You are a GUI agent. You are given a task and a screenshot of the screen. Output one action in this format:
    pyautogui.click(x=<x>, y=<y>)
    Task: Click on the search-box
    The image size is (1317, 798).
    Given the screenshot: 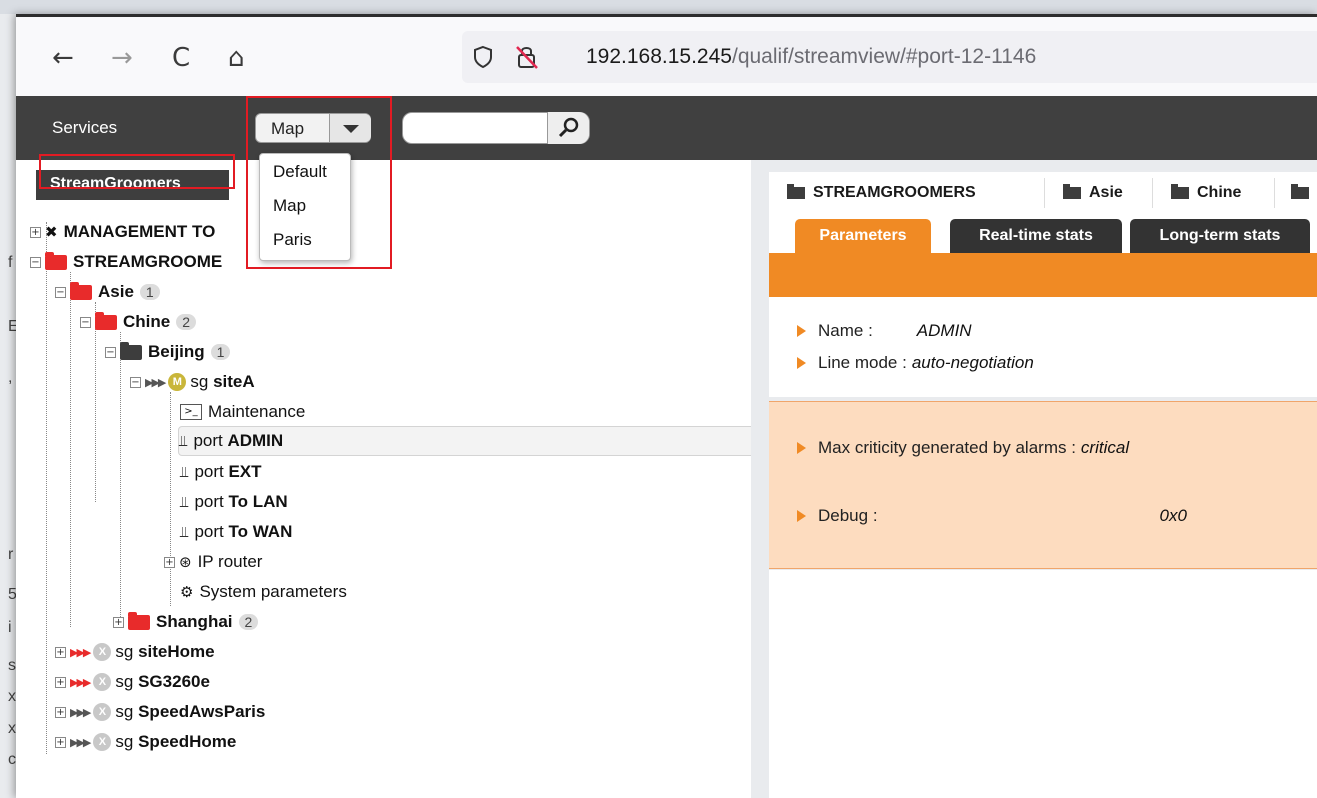 What is the action you would take?
    pyautogui.click(x=496, y=128)
    